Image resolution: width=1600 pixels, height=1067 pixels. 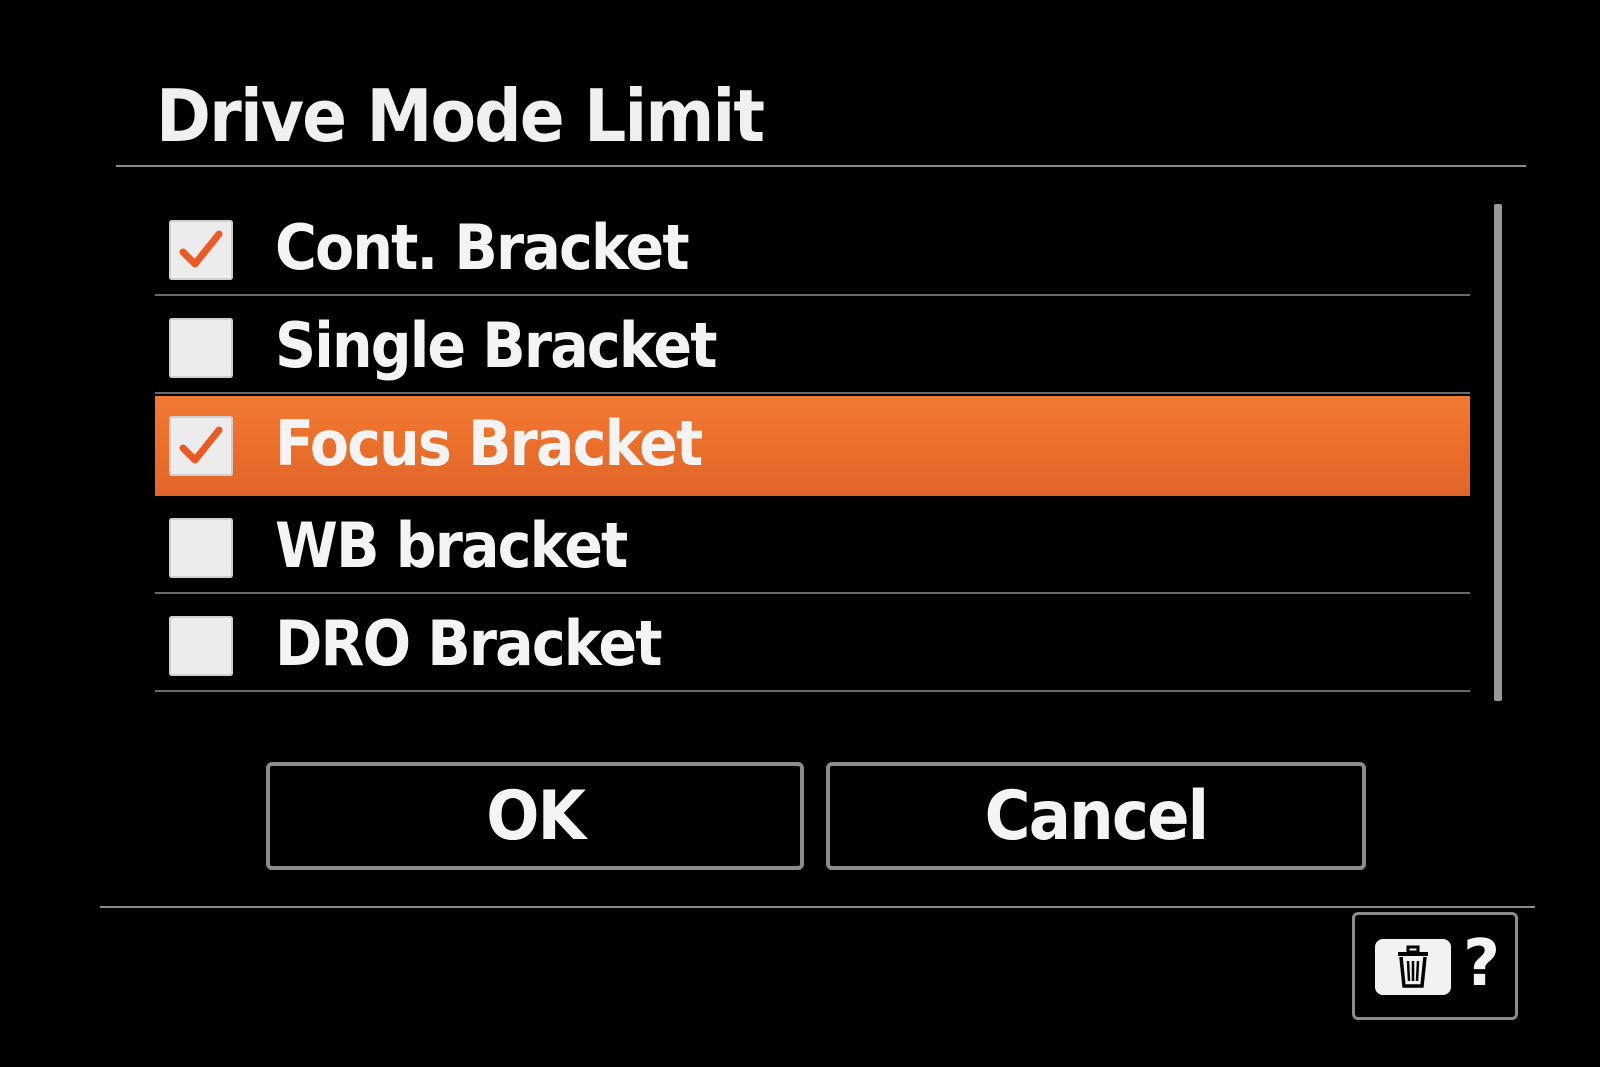 What do you see at coordinates (1498, 452) in the screenshot?
I see `scrollbar` at bounding box center [1498, 452].